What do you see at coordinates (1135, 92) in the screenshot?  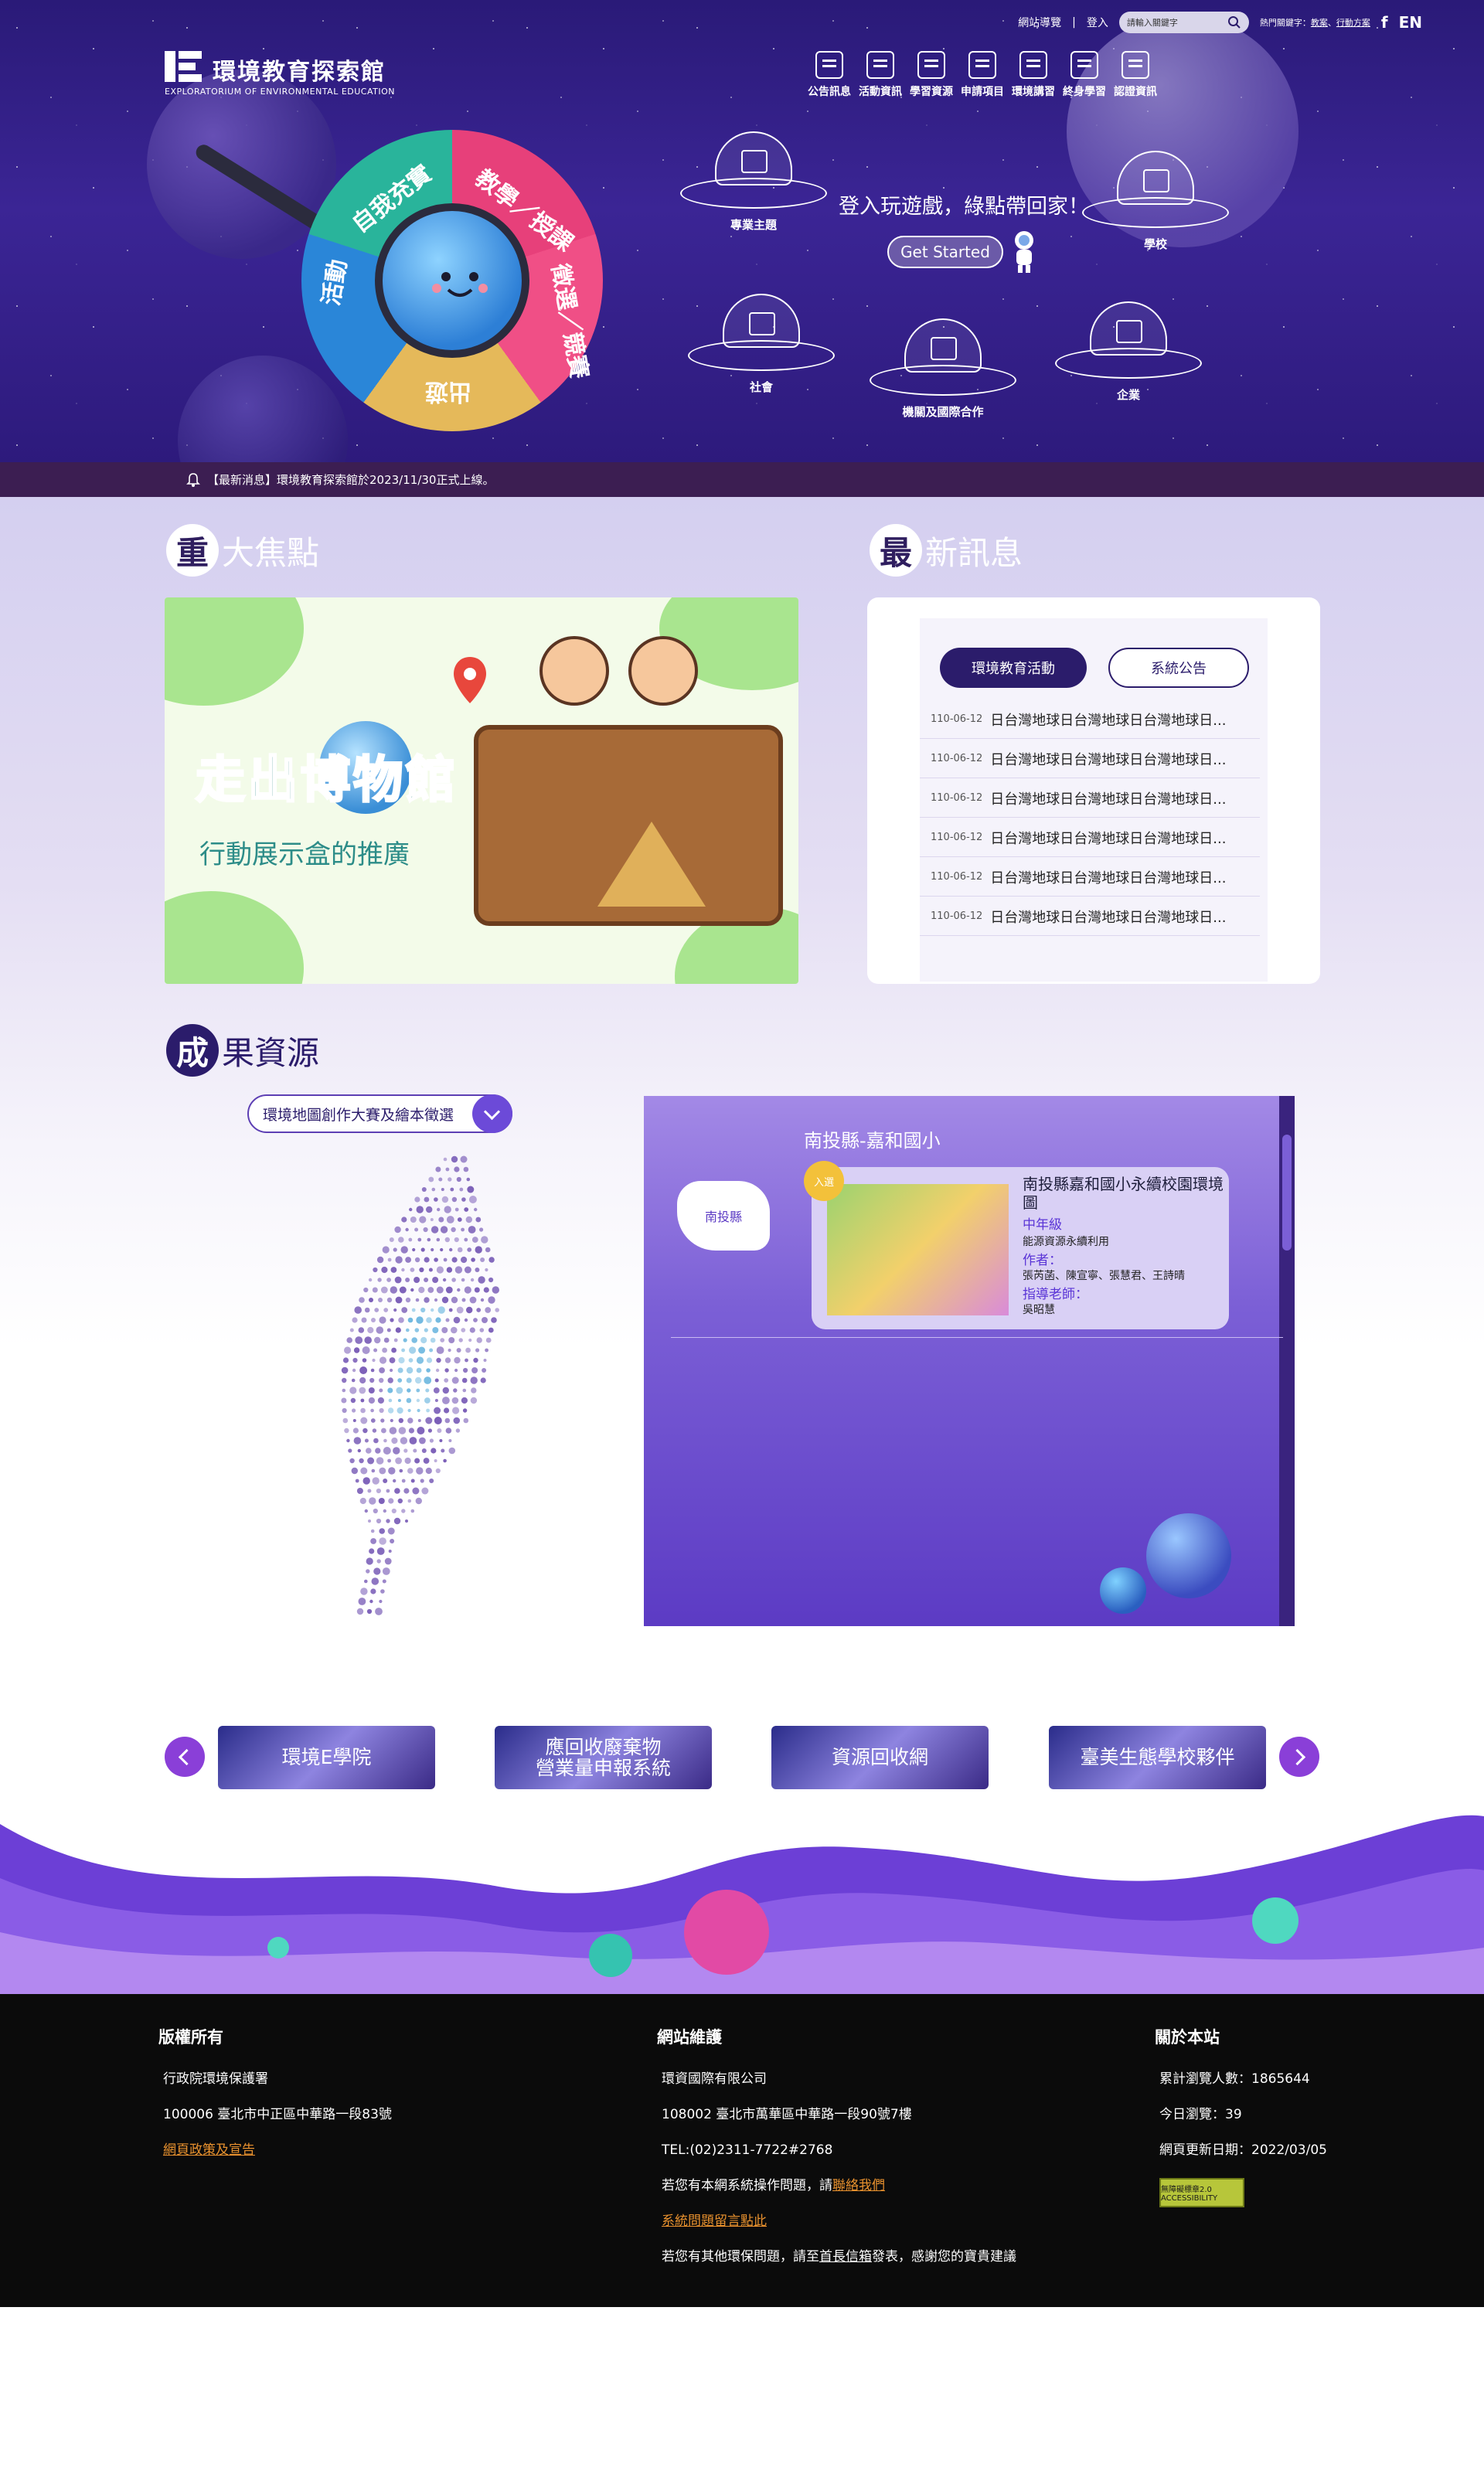 I see `nav-label: 認證資訊` at bounding box center [1135, 92].